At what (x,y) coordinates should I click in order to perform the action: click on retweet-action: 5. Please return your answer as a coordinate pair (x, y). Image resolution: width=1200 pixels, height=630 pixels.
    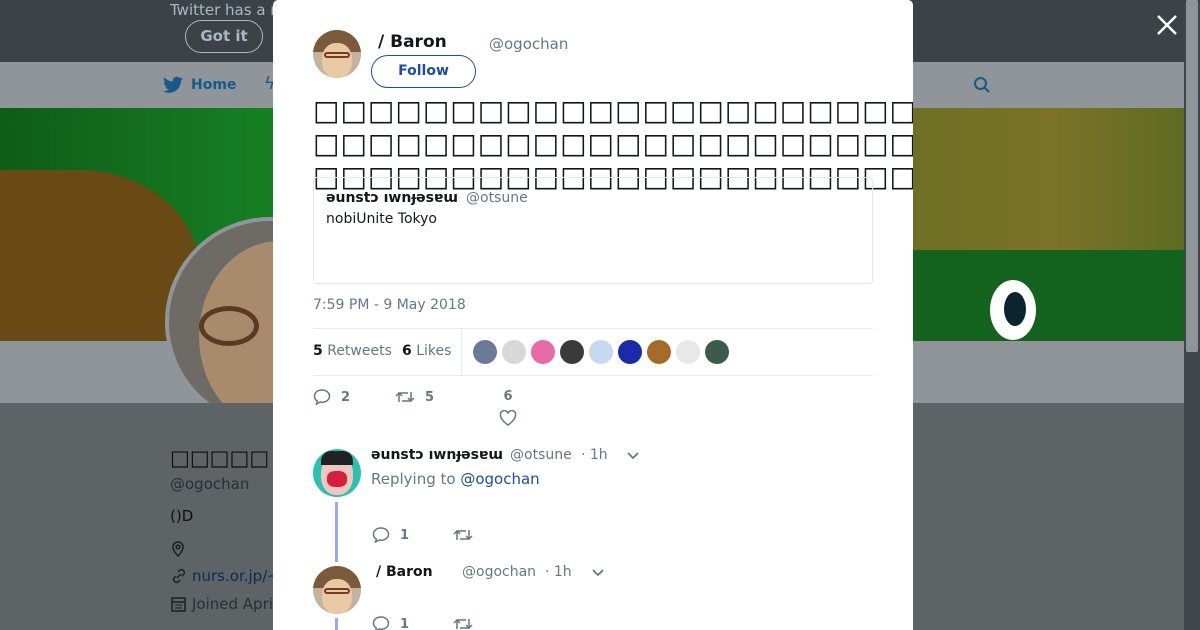
    Looking at the image, I should click on (414, 397).